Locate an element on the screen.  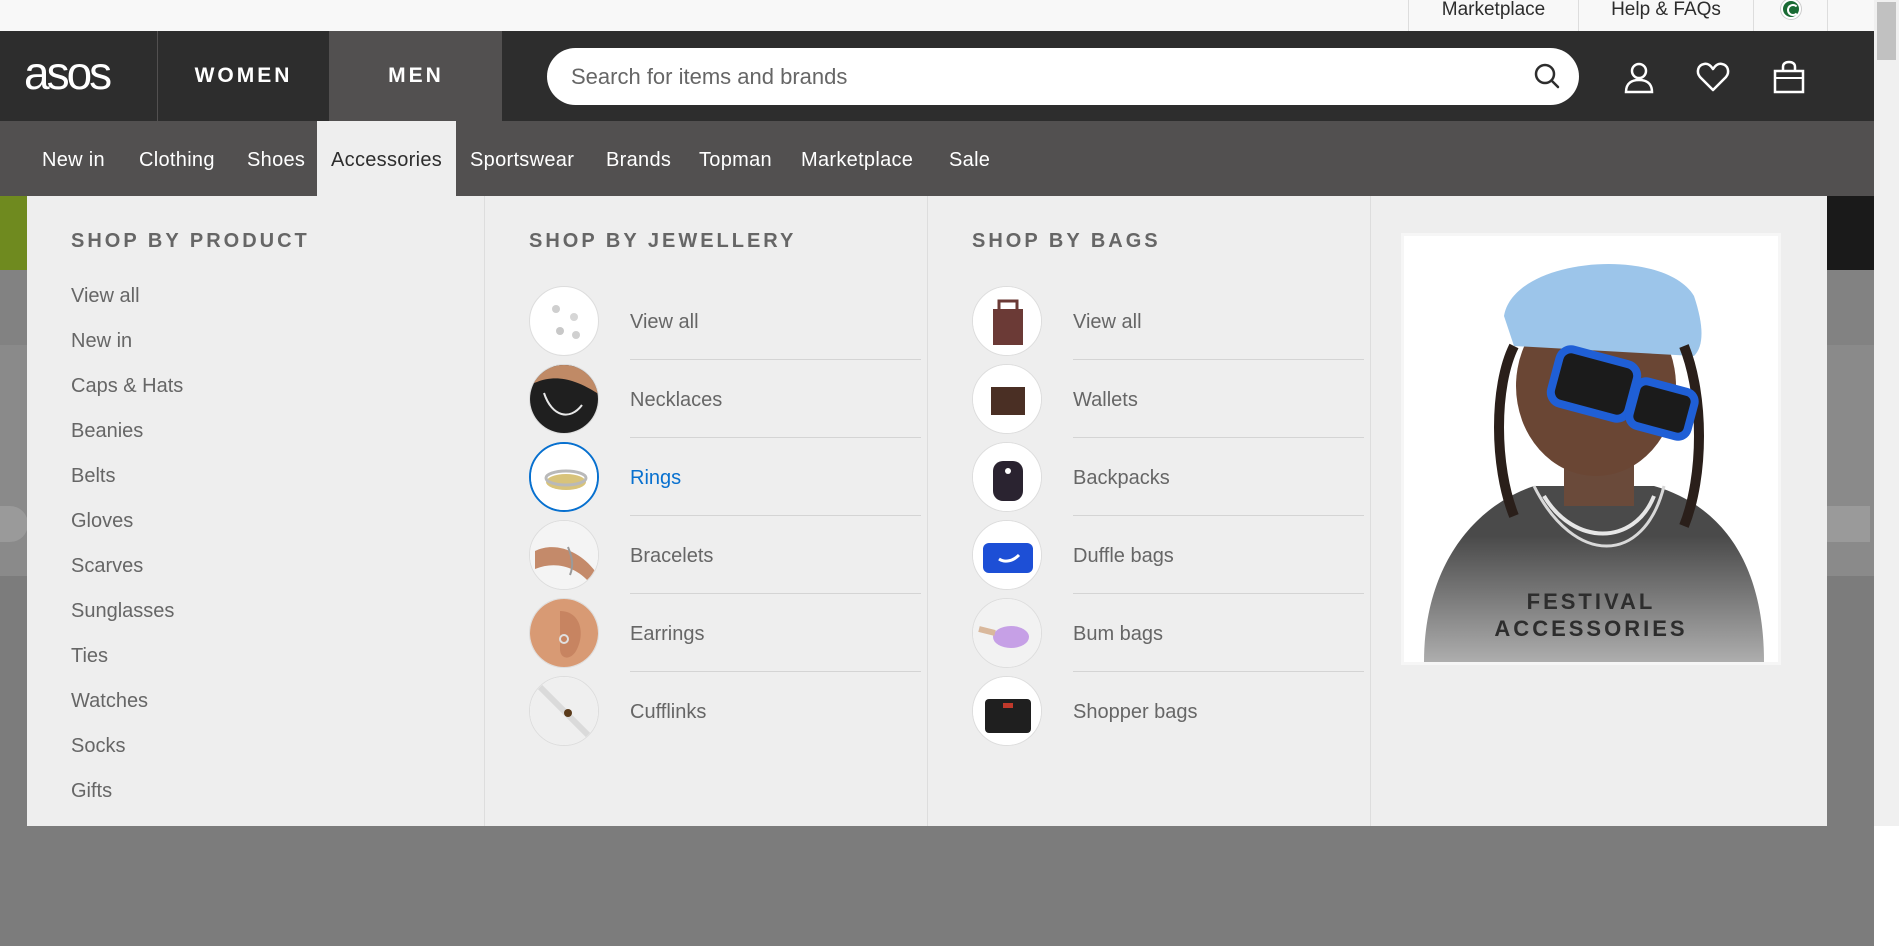
menu-link-backpacks: Backpacks is located at coordinates (1168, 477).